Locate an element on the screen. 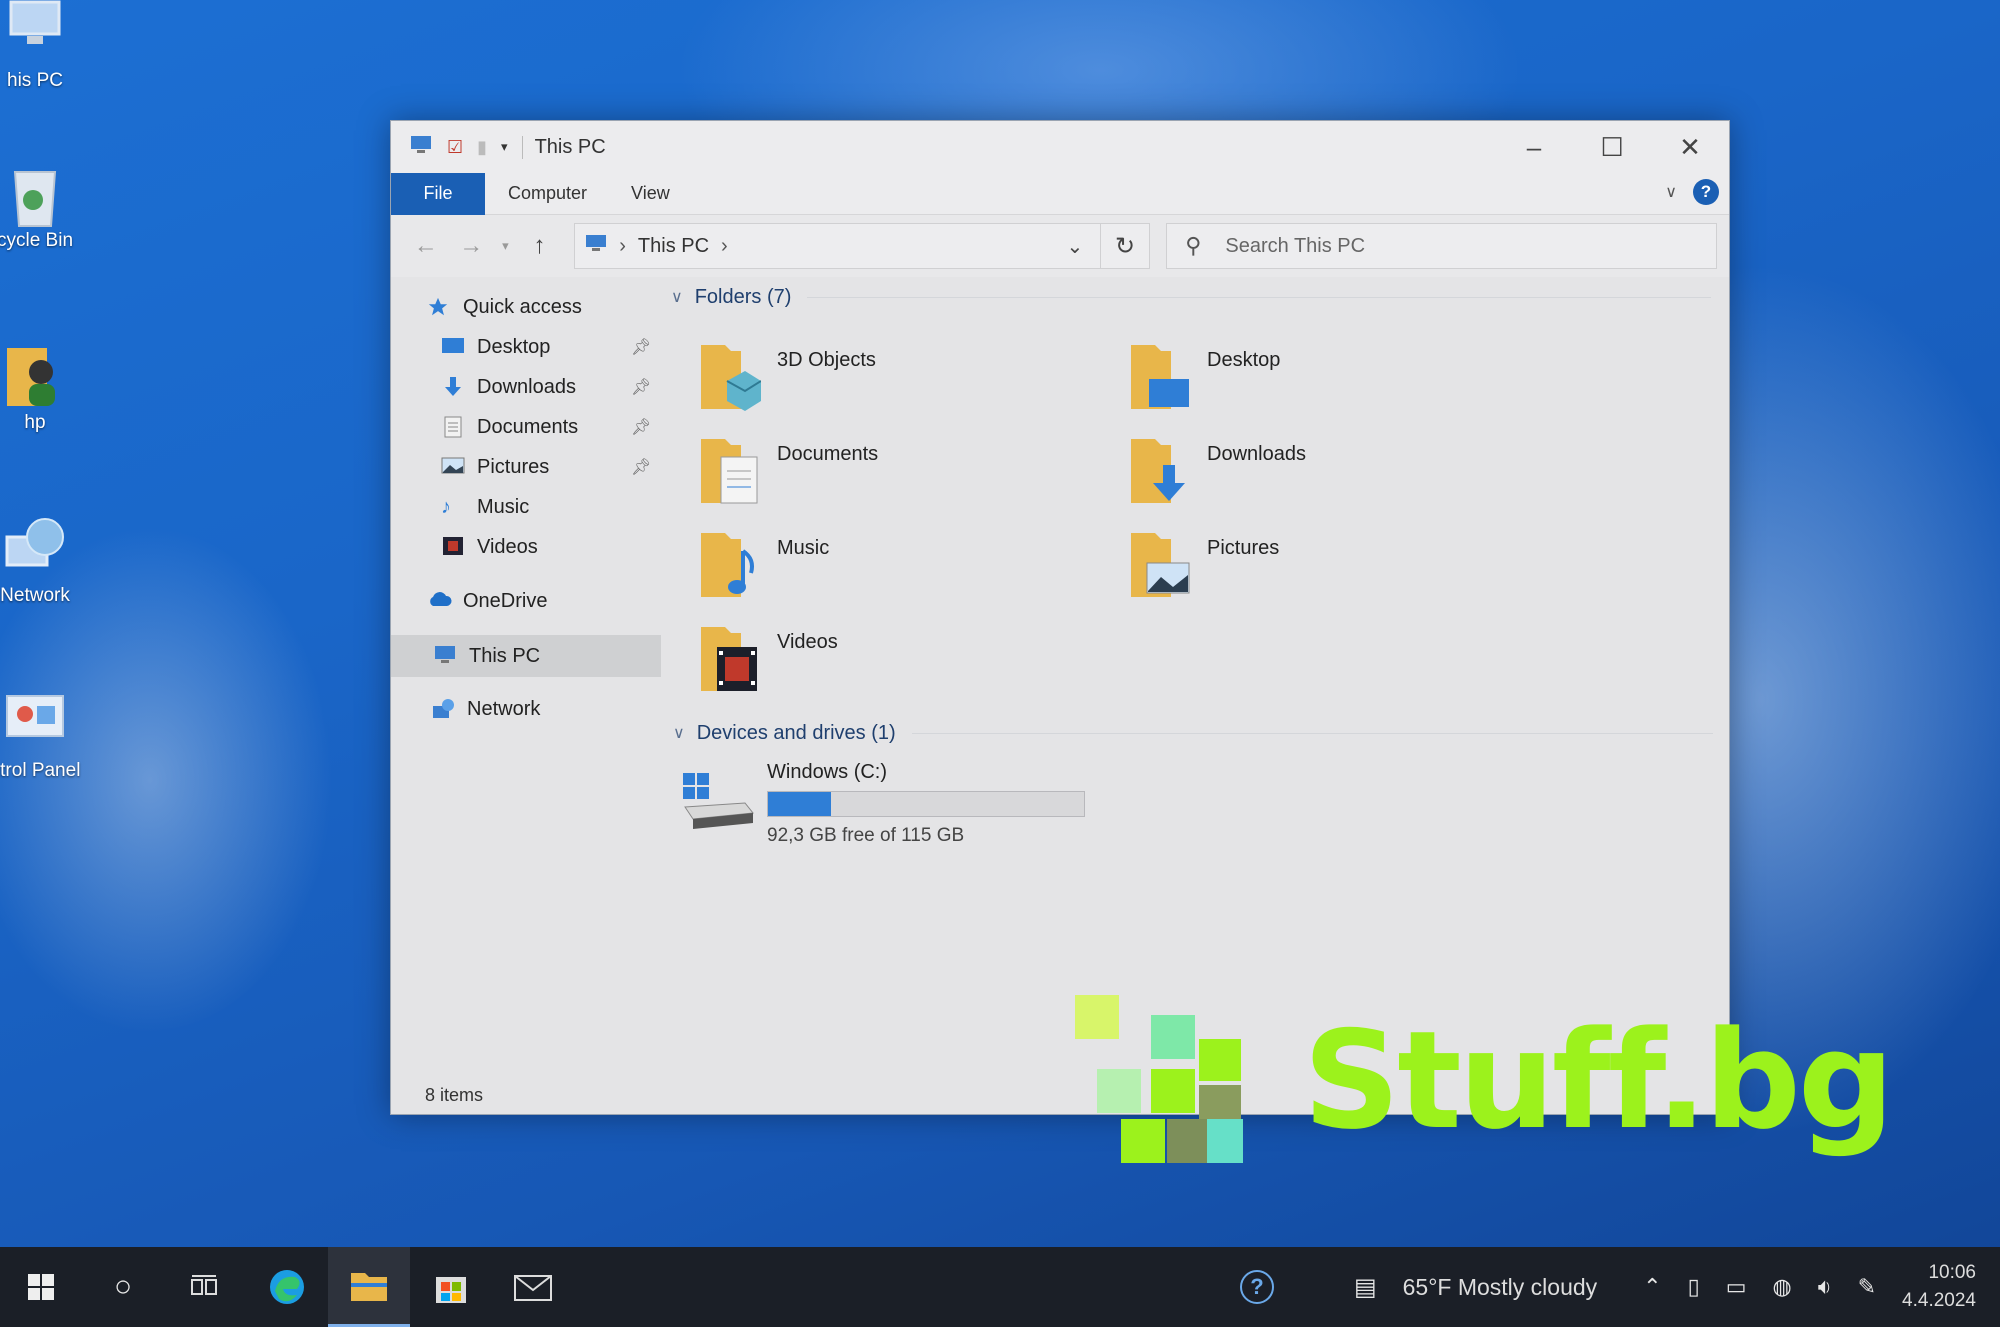 Image resolution: width=2000 pixels, height=1327 pixels. sidebar-item-network: Network is located at coordinates (526, 709).